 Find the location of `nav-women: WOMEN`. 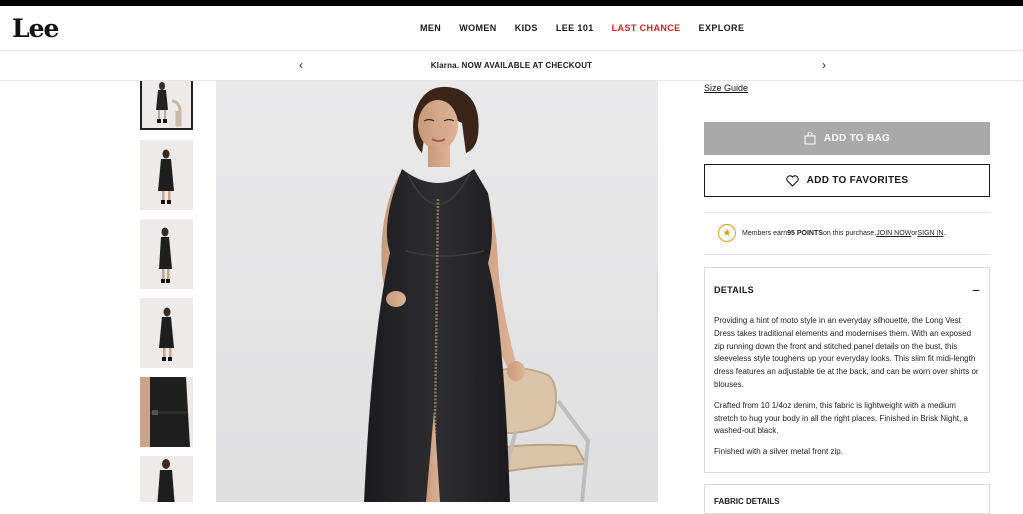

nav-women: WOMEN is located at coordinates (478, 28).